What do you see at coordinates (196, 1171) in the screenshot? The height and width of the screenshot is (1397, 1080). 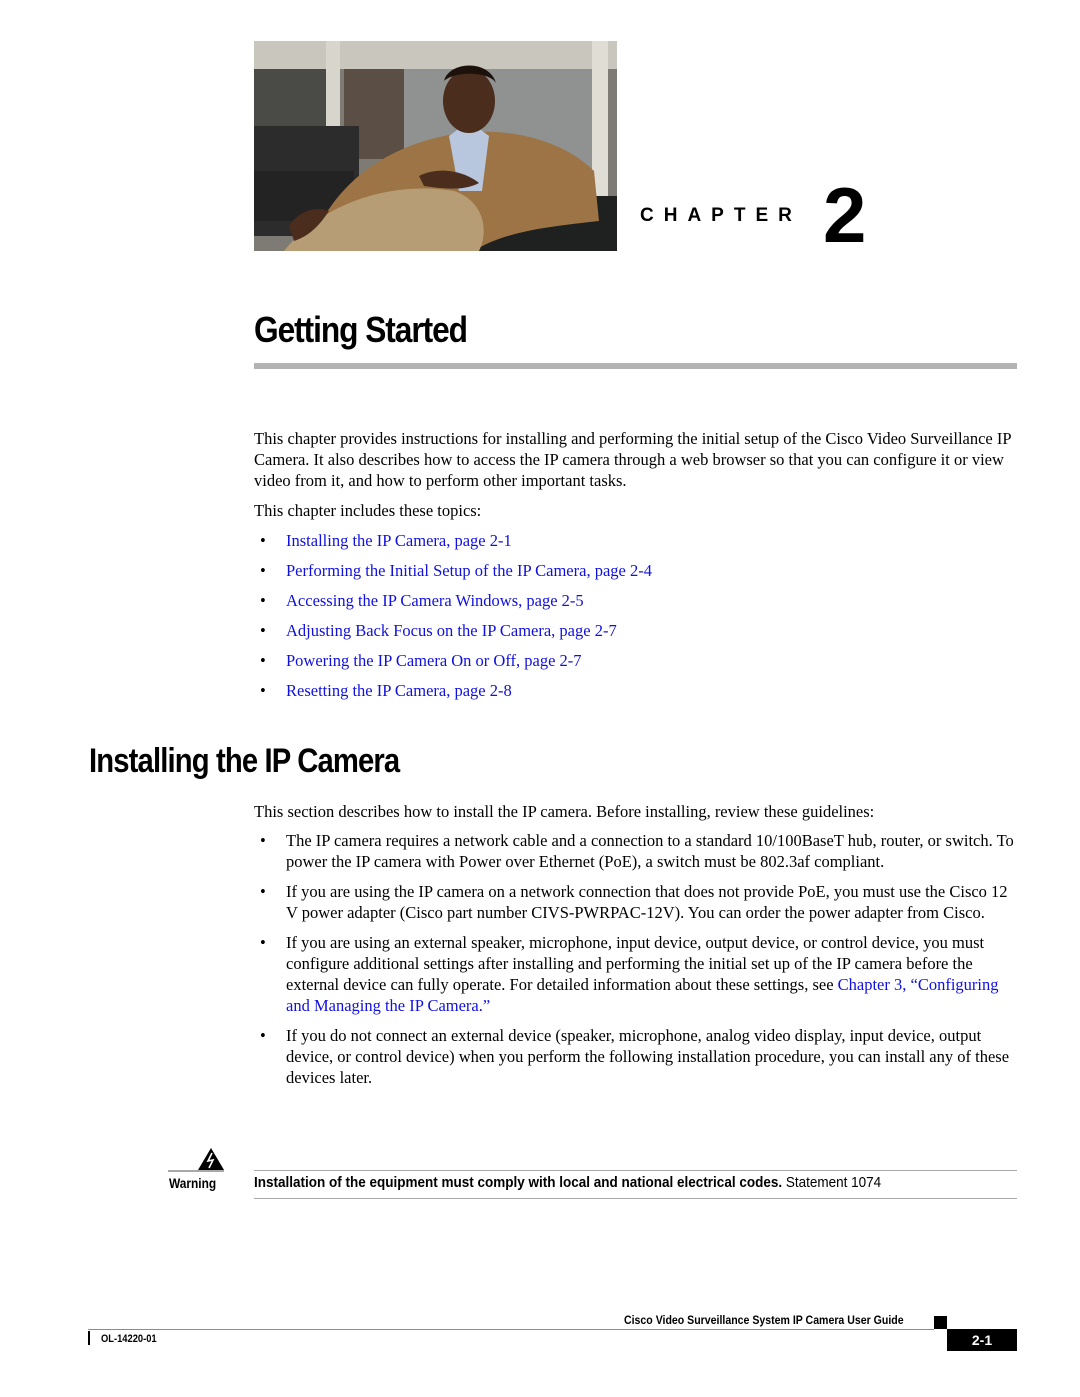 I see `warning-label-rule` at bounding box center [196, 1171].